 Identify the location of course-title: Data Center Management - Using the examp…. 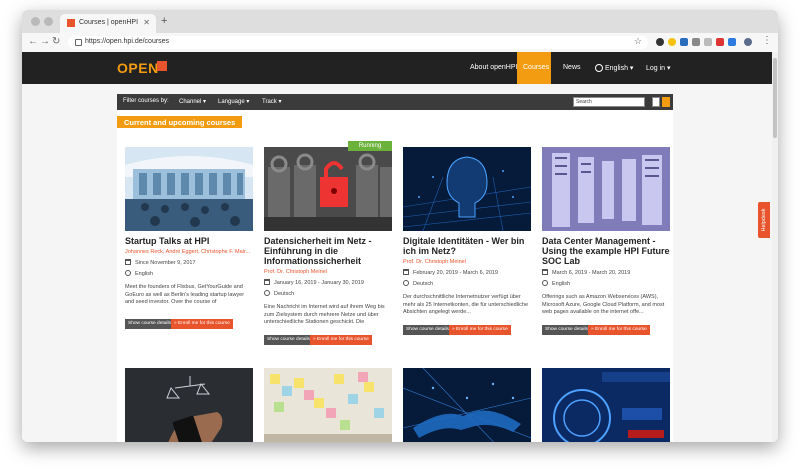
(606, 251).